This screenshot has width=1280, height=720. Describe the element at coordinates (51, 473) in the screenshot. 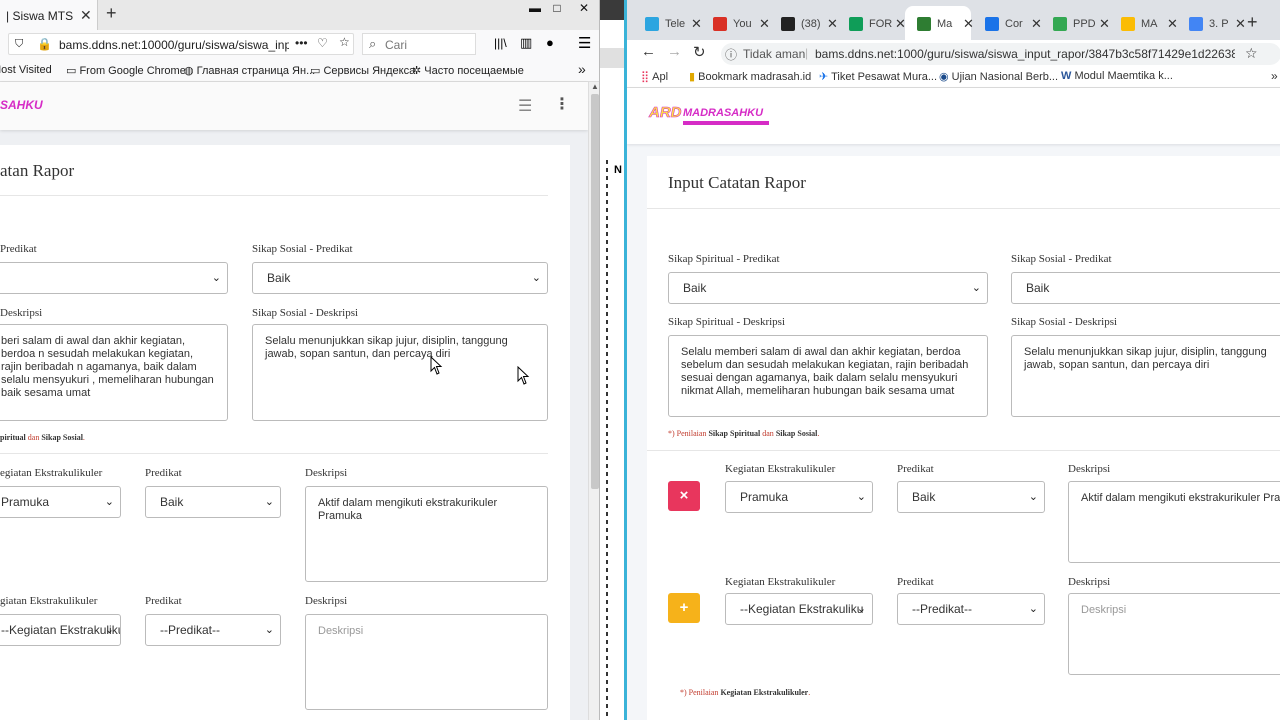

I see `ekskul-kegiatan-label: egiatan Ekstrakulikuler` at that location.